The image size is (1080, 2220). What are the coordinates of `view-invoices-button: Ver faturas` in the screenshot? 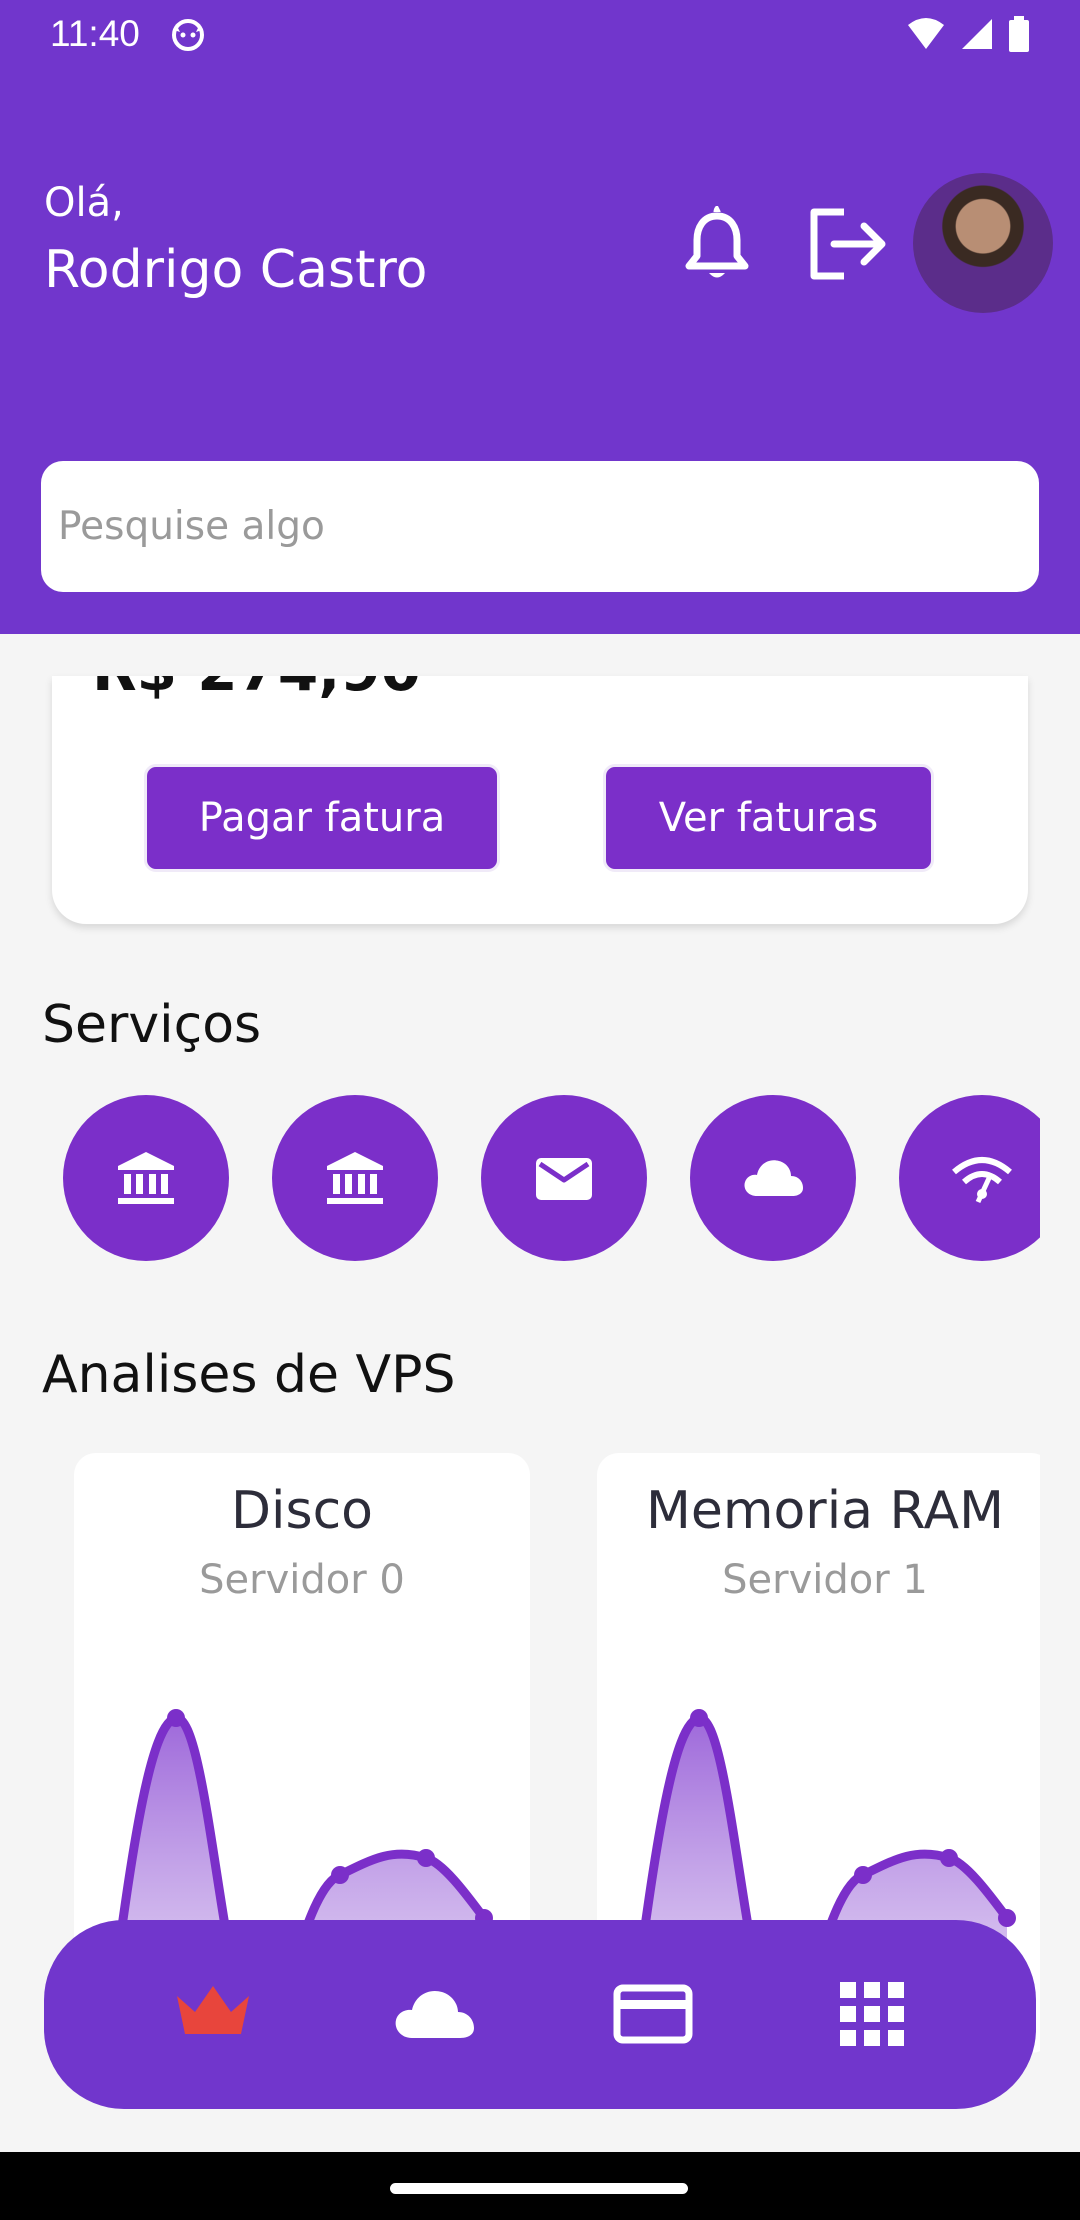 It's located at (768, 818).